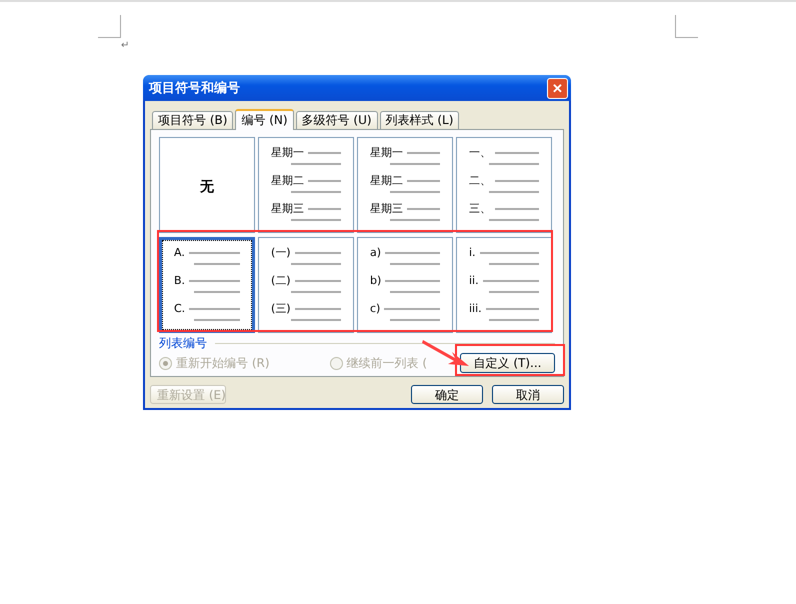 The height and width of the screenshot is (604, 796). Describe the element at coordinates (504, 185) in the screenshot. I see `numbering-style-option: 一、 二、 三、` at that location.